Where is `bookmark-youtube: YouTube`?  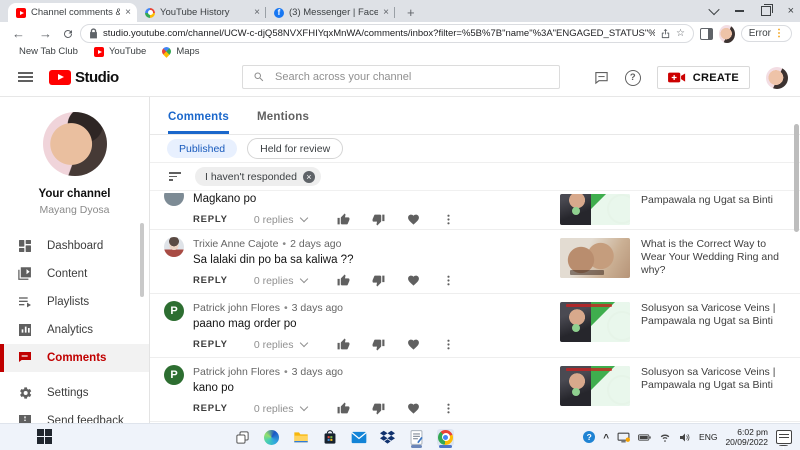 bookmark-youtube: YouTube is located at coordinates (119, 51).